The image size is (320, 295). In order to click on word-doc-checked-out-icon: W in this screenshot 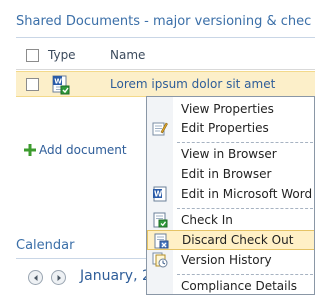, I will do `click(61, 85)`.